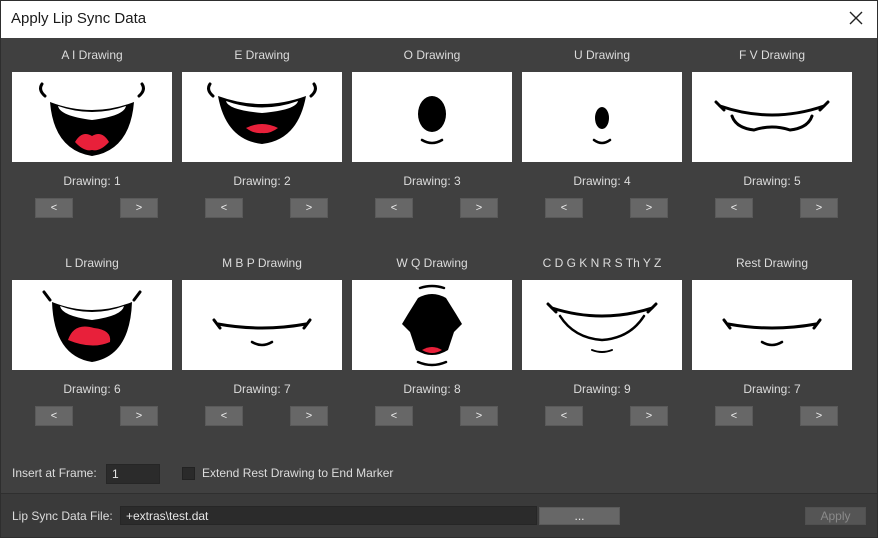  What do you see at coordinates (92, 389) in the screenshot?
I see `drawing-number: Drawing: 6` at bounding box center [92, 389].